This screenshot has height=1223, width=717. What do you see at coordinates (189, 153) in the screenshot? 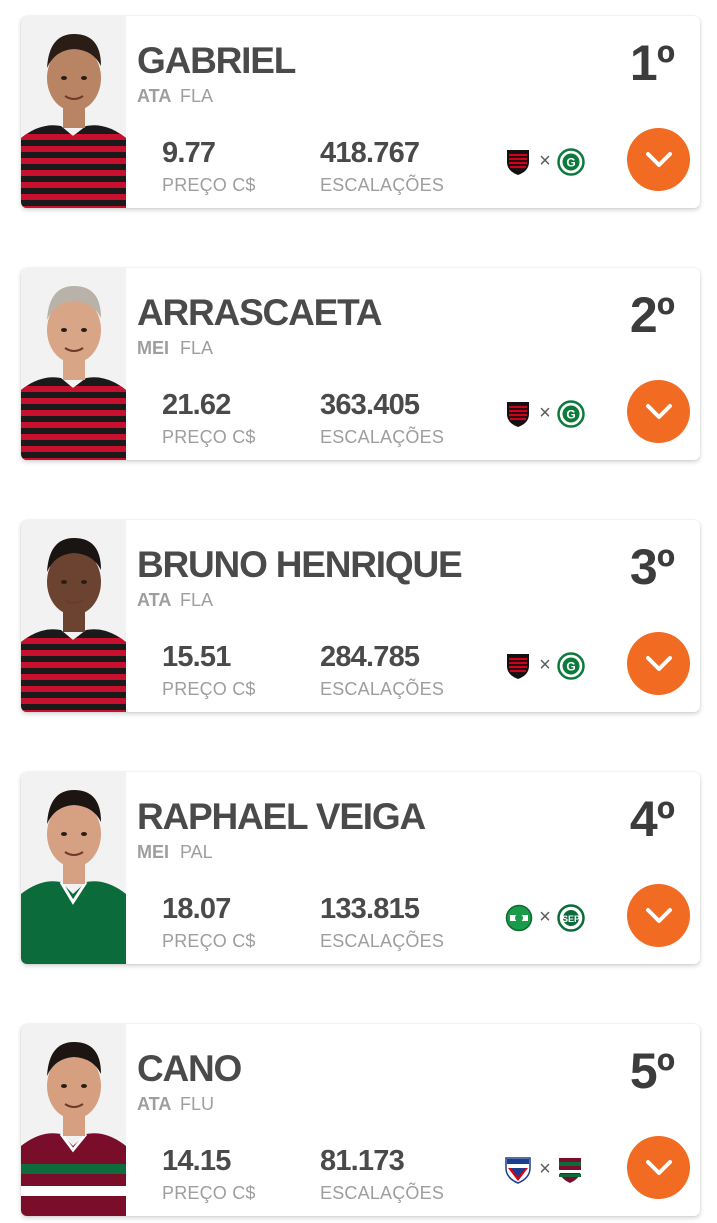
I see `price-value: 9.77` at bounding box center [189, 153].